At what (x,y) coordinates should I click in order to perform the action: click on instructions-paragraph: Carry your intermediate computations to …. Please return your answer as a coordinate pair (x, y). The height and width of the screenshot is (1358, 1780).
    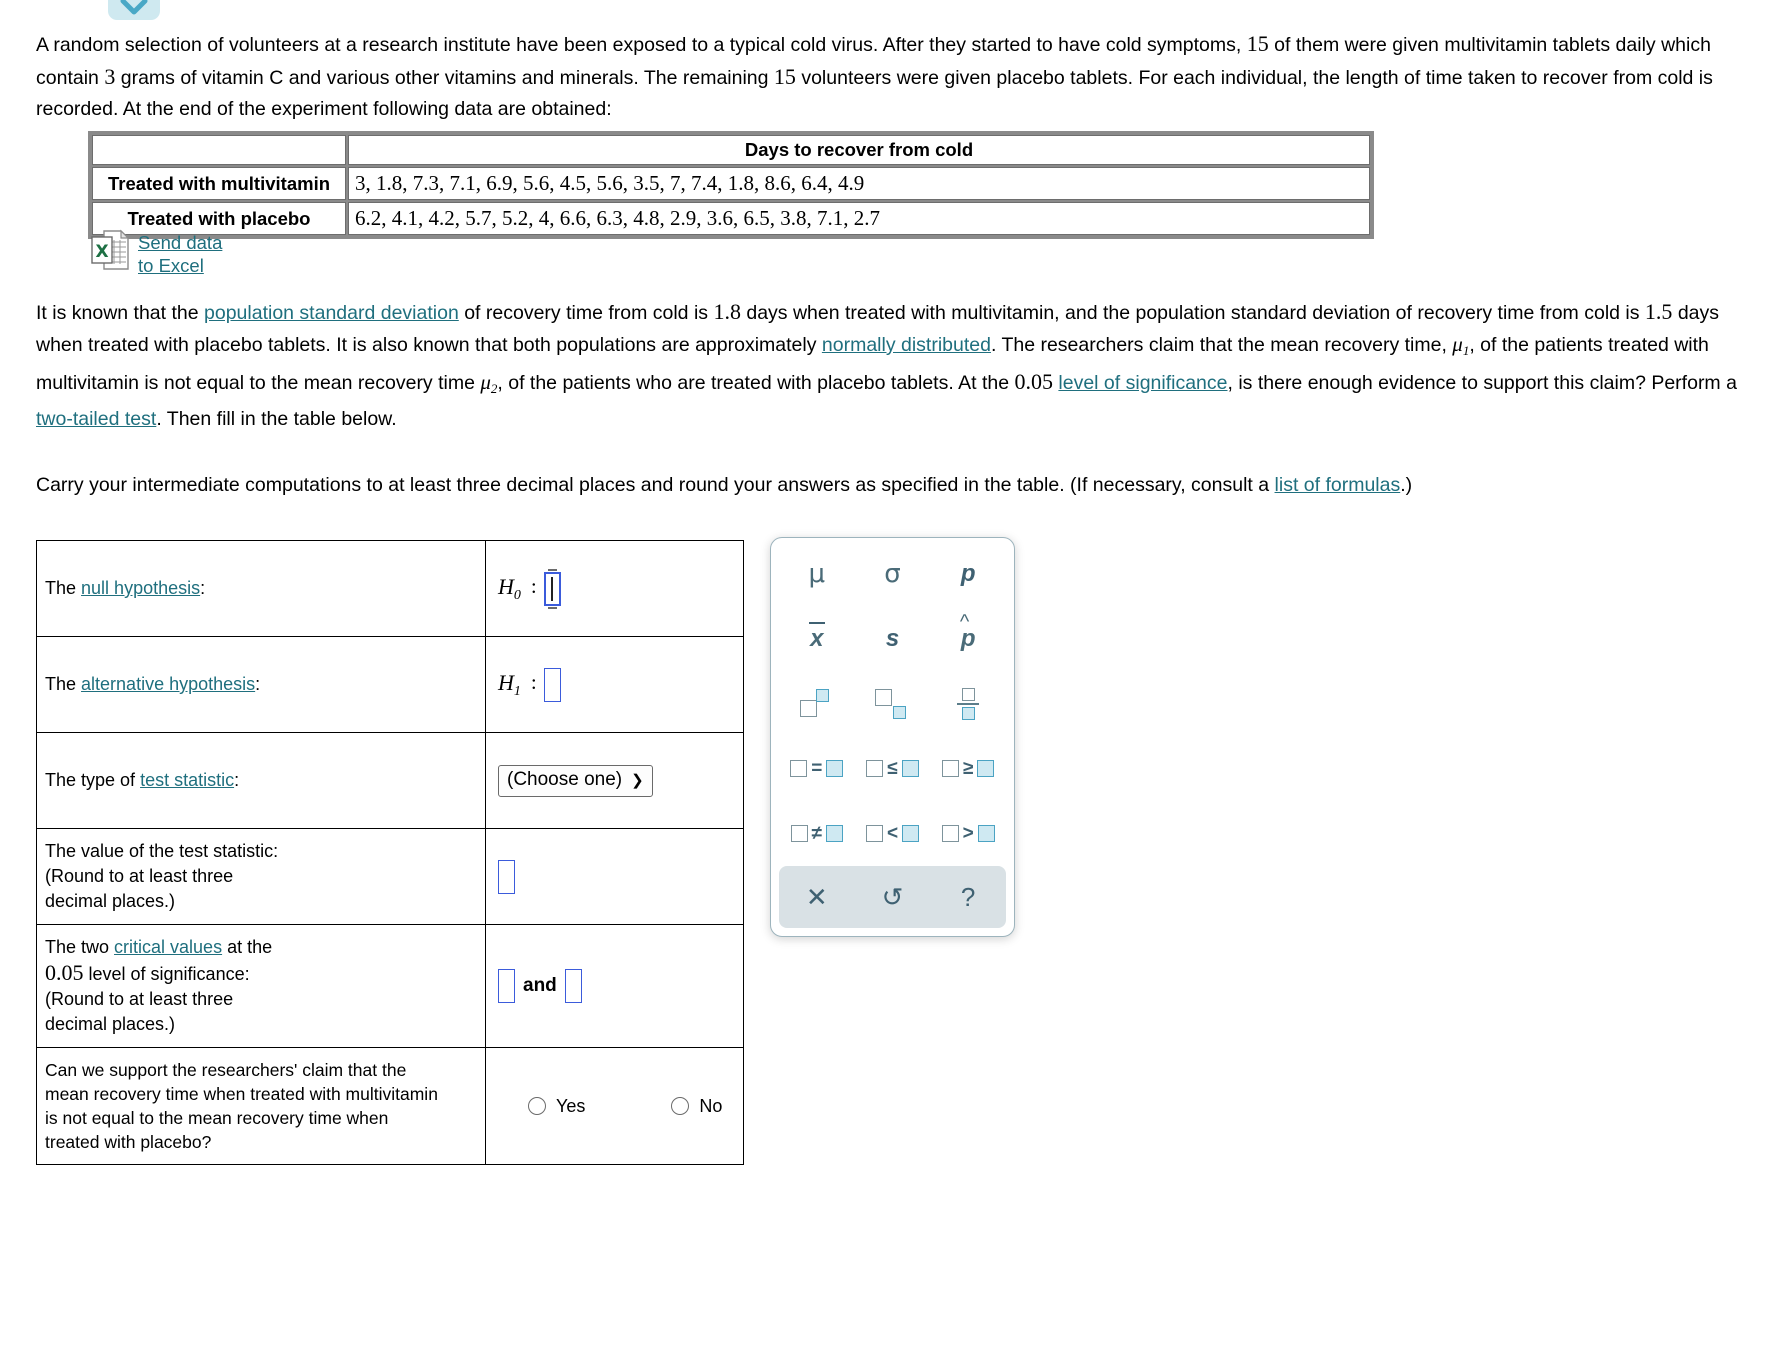
    Looking at the image, I should click on (896, 485).